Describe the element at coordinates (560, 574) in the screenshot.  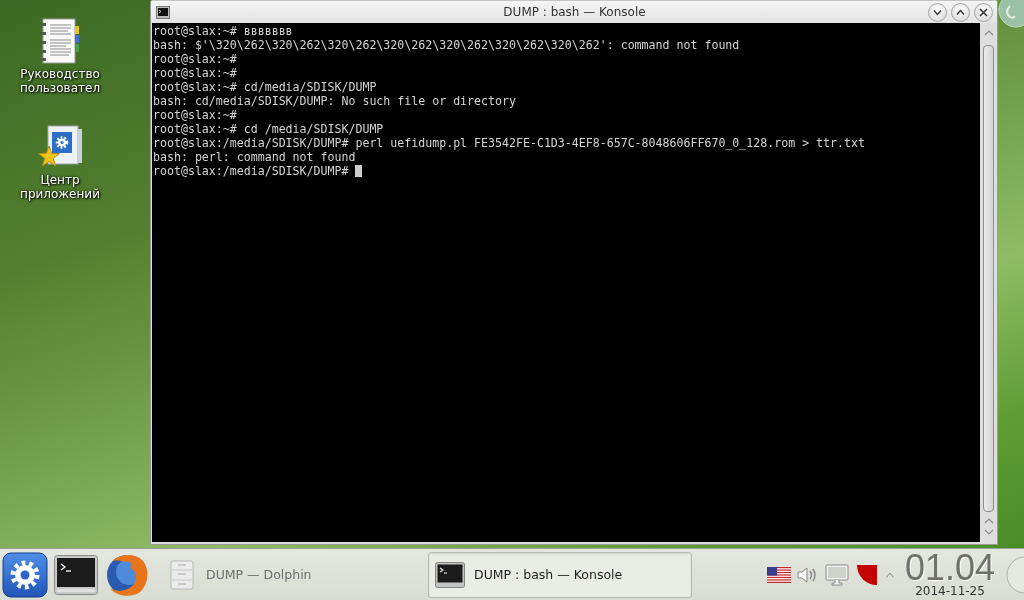
I see `taskbar-task: DUMP : bash — Konsole` at that location.